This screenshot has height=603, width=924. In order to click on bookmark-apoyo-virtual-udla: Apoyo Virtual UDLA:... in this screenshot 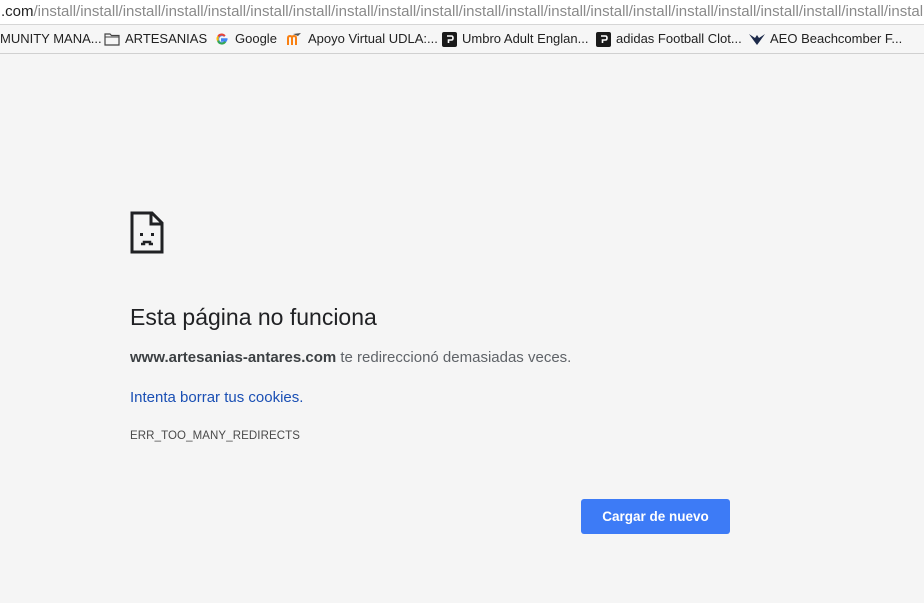, I will do `click(362, 39)`.